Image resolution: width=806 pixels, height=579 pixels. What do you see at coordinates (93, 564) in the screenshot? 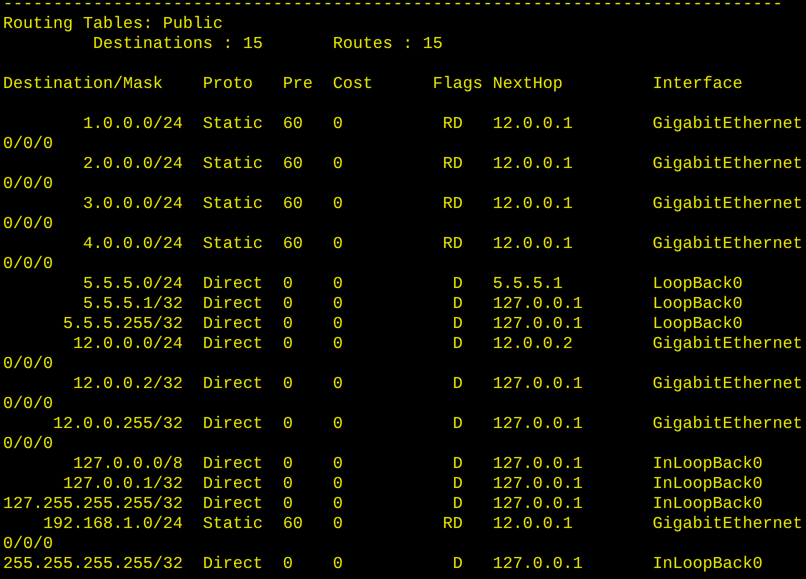
I see `table-cell: 255.255.255.255/32` at bounding box center [93, 564].